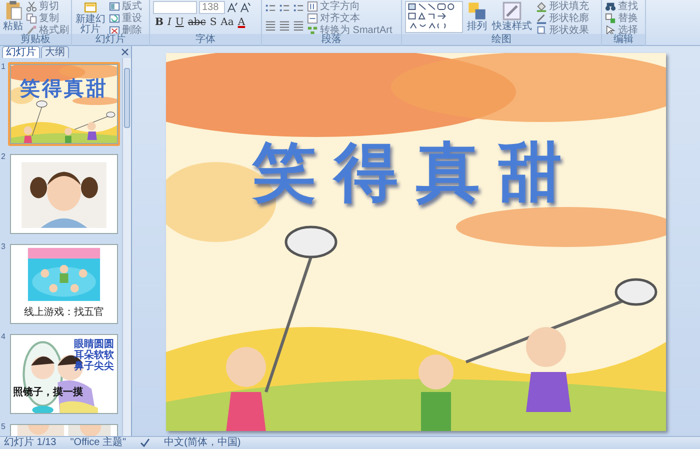 This screenshot has width=700, height=449. What do you see at coordinates (562, 18) in the screenshot?
I see `ribbon-button: 形状轮廓` at bounding box center [562, 18].